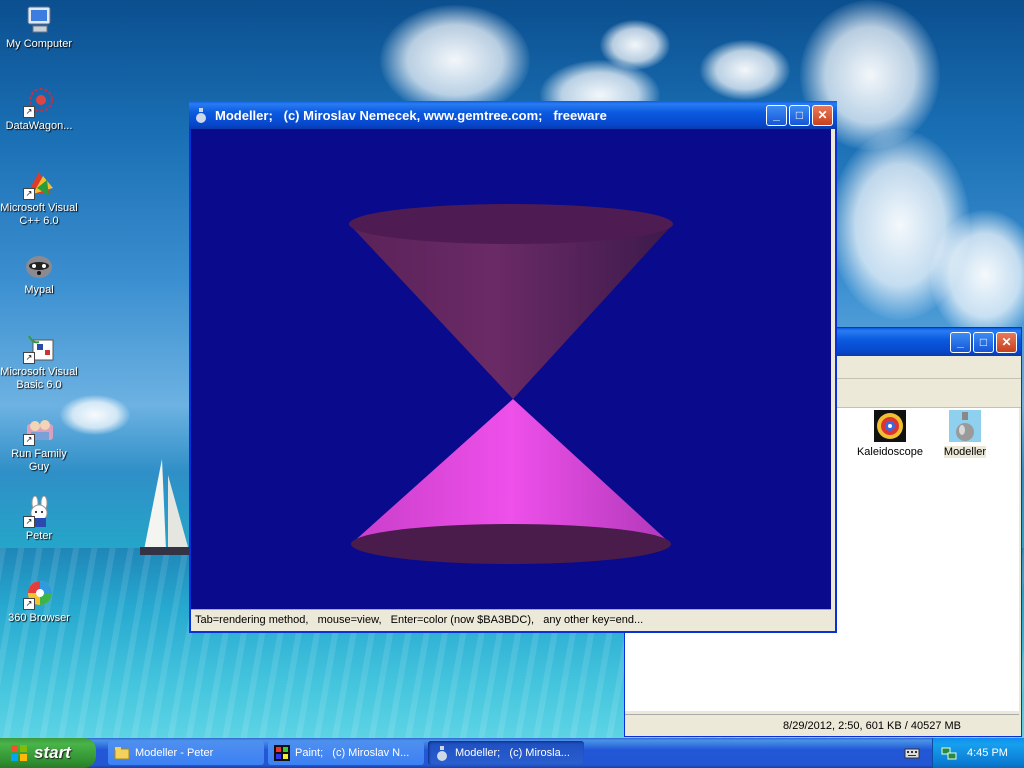  I want to click on desktop-icon-my-computer: My Computer, so click(39, 27).